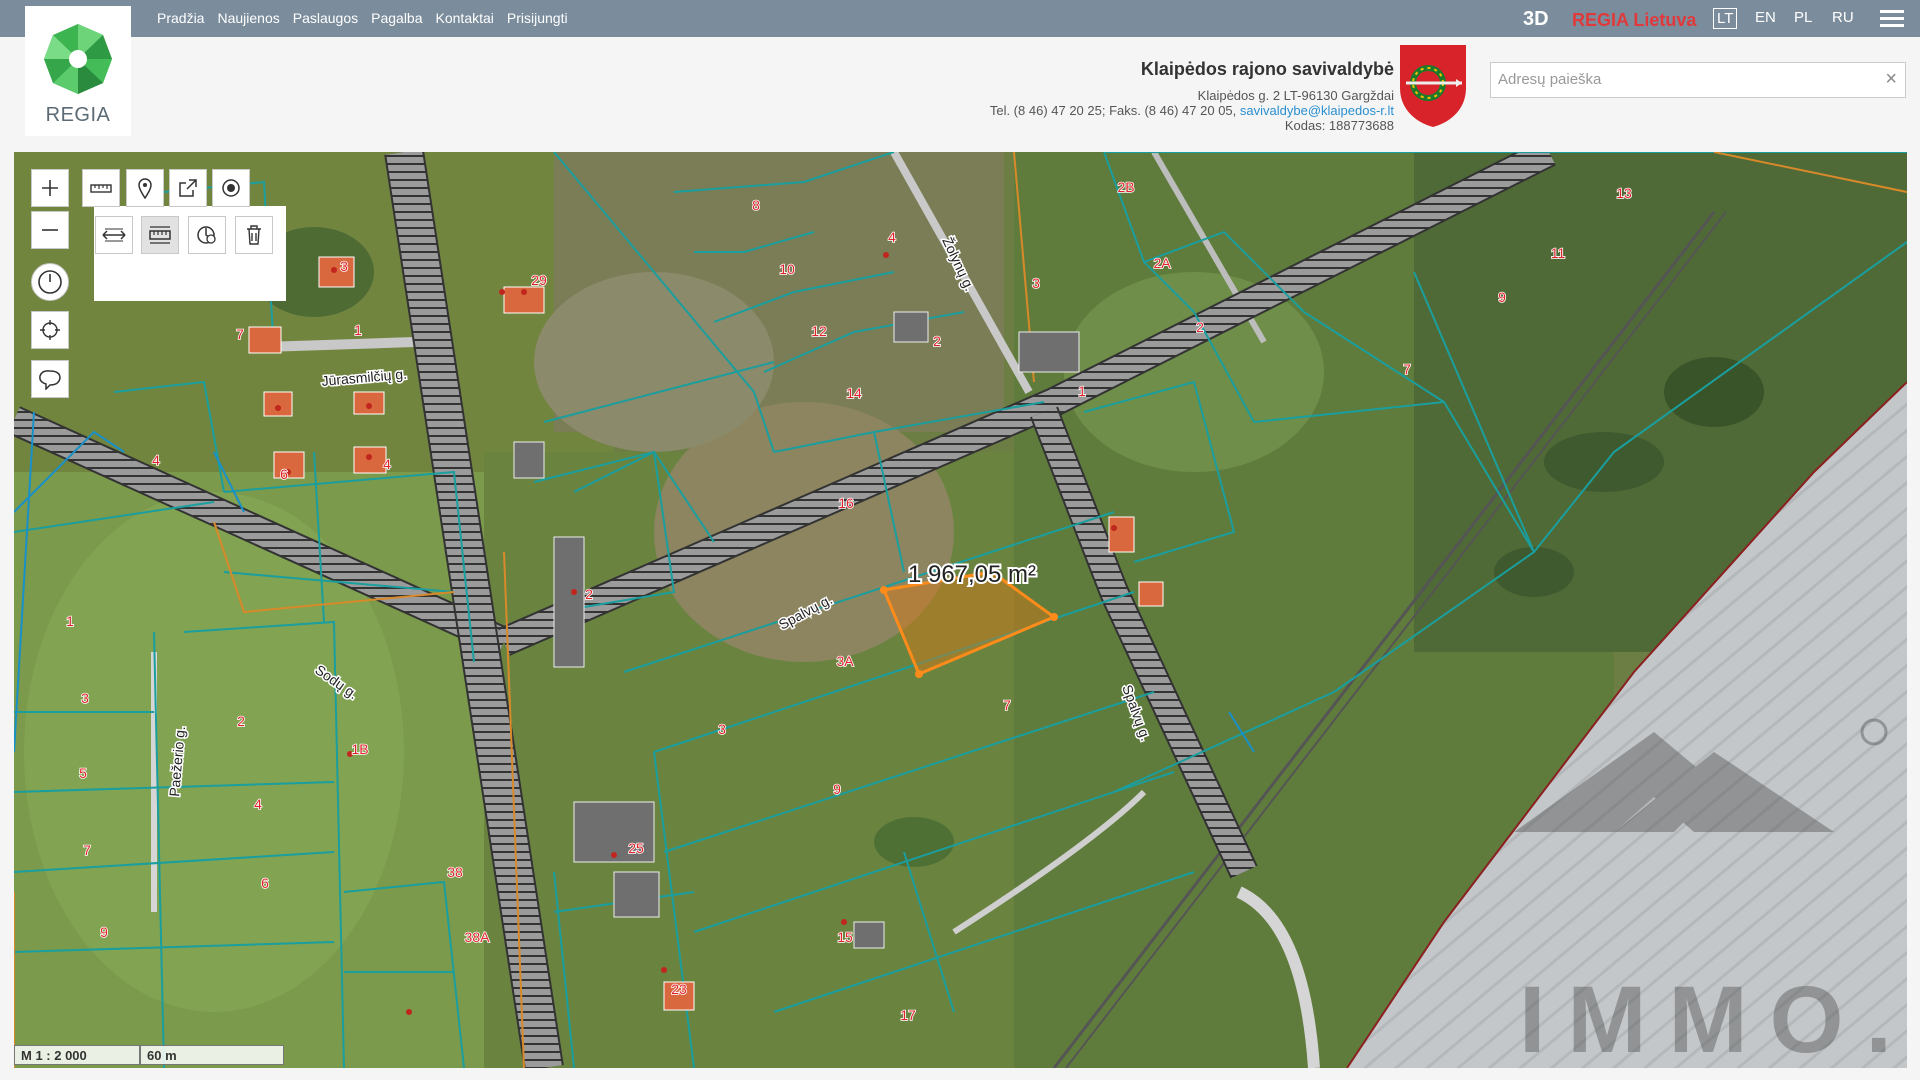 Image resolution: width=1920 pixels, height=1080 pixels. I want to click on place-marker-button, so click(145, 188).